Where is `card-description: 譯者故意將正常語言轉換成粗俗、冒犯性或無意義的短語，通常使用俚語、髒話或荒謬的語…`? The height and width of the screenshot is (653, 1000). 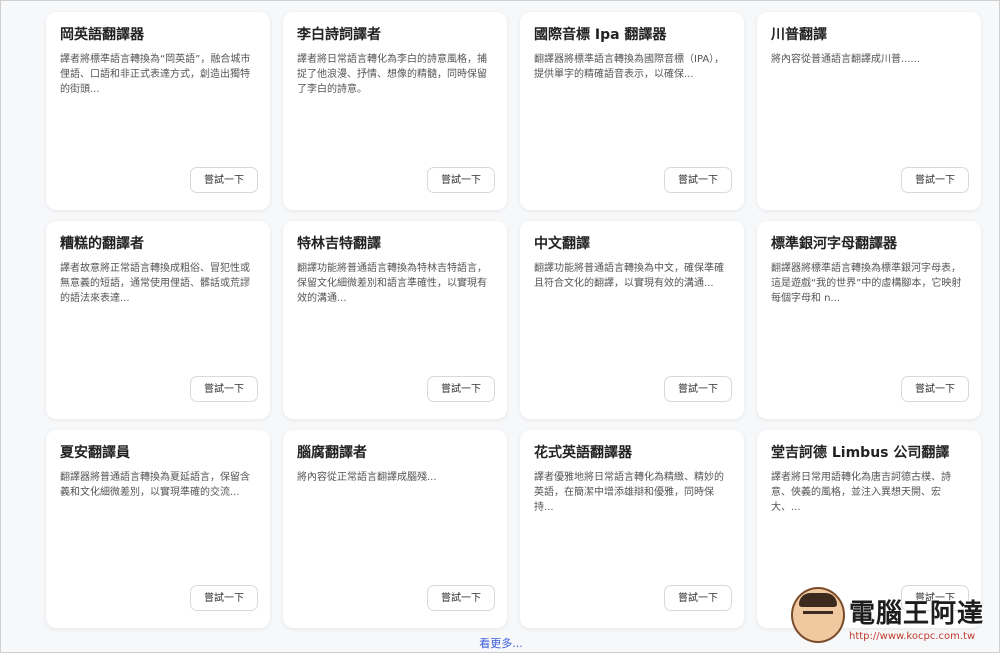
card-description: 譯者故意將正常語言轉換成粗俗、冒犯性或無意義的短語，通常使用俚語、髒話或荒謬的語… is located at coordinates (155, 283).